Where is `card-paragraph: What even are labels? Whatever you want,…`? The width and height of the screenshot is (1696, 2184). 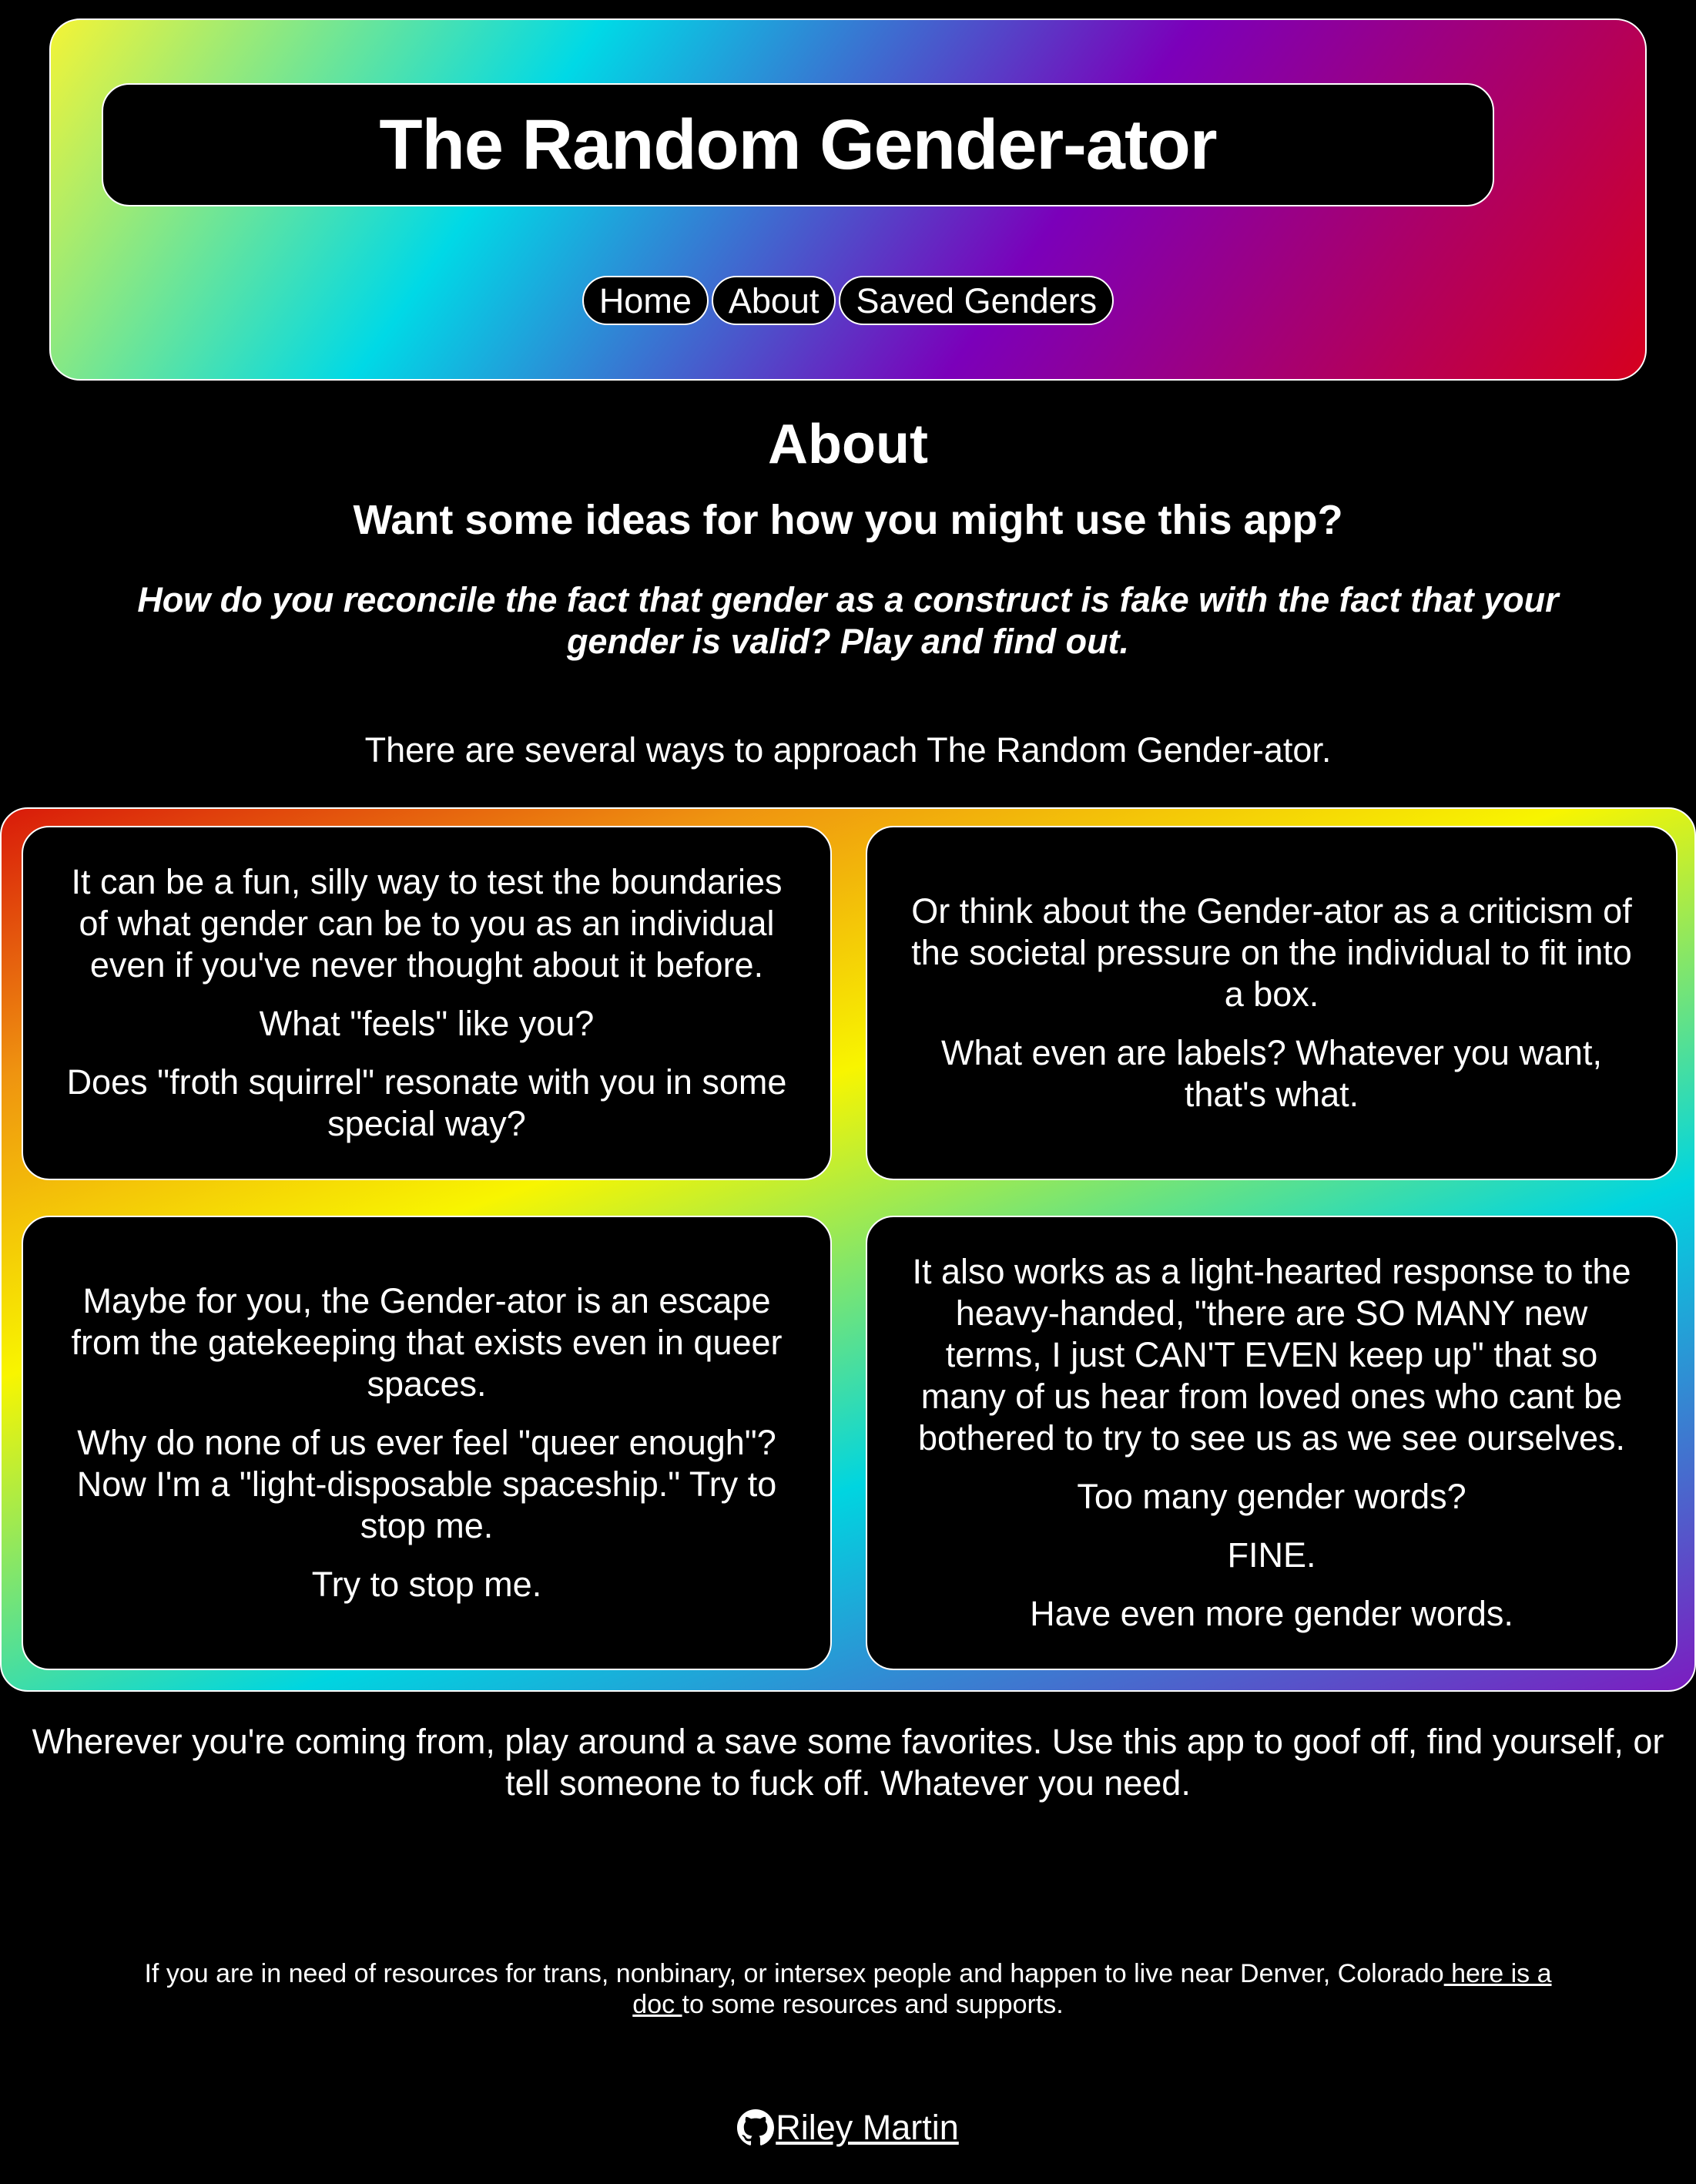
card-paragraph: What even are labels? Whatever you want,… is located at coordinates (1272, 1073).